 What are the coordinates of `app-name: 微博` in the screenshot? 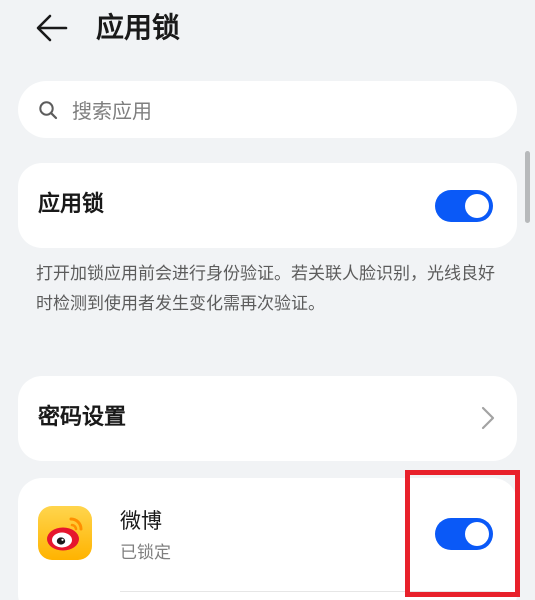 It's located at (141, 521).